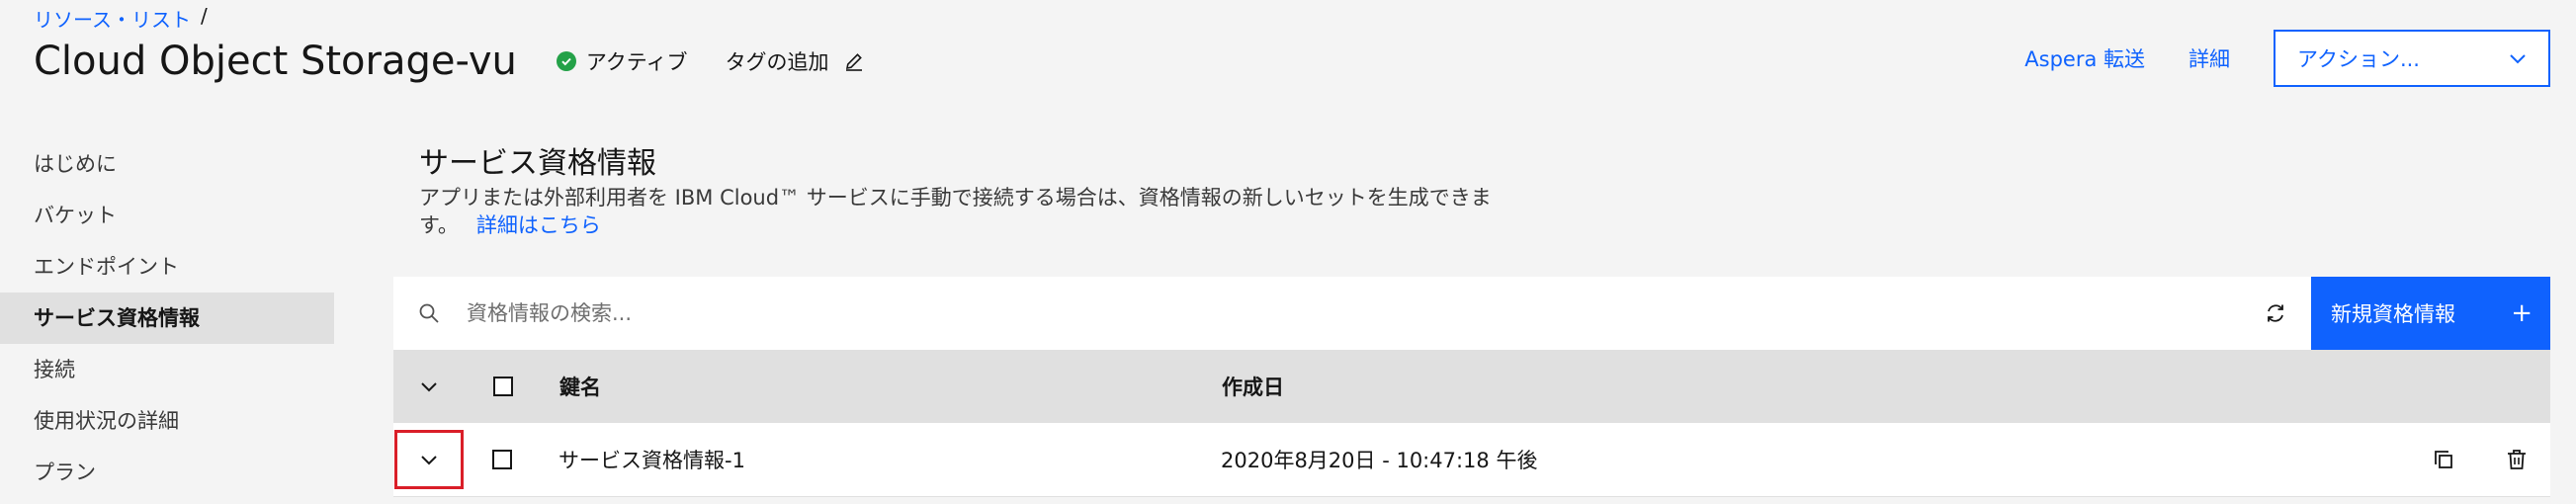 The height and width of the screenshot is (504, 2576). I want to click on credentials-toolbar: 新規資格情報 +, so click(1471, 313).